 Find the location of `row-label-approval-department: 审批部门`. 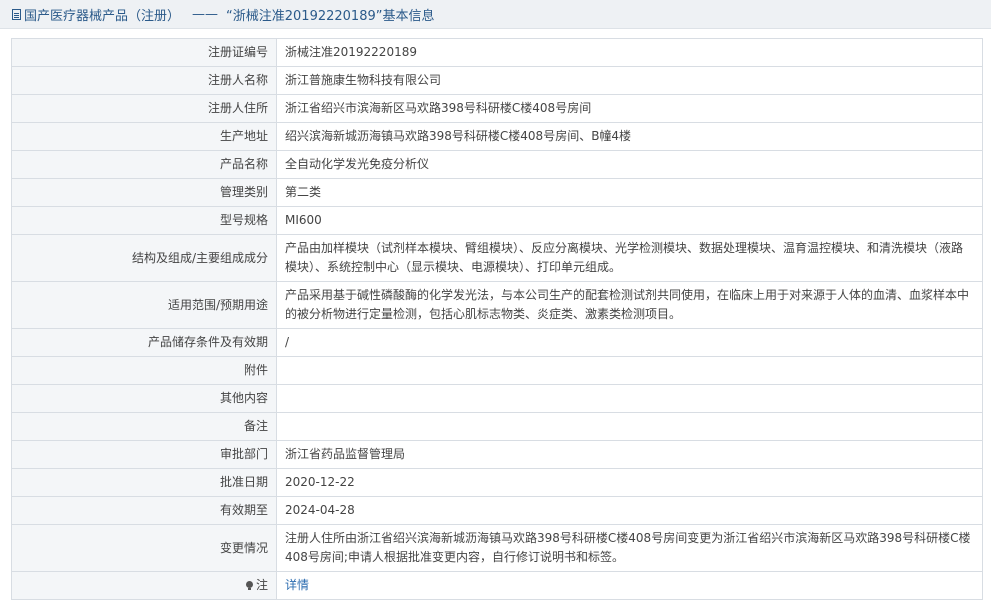

row-label-approval-department: 审批部门 is located at coordinates (144, 454).